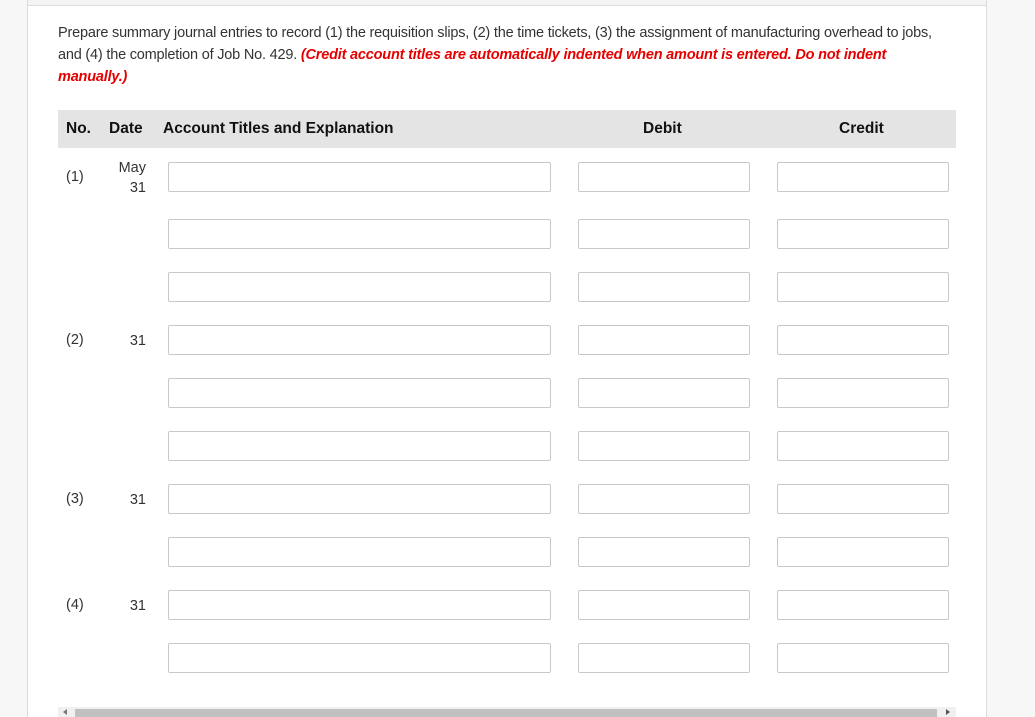  What do you see at coordinates (126, 128) in the screenshot?
I see `header-date: Date` at bounding box center [126, 128].